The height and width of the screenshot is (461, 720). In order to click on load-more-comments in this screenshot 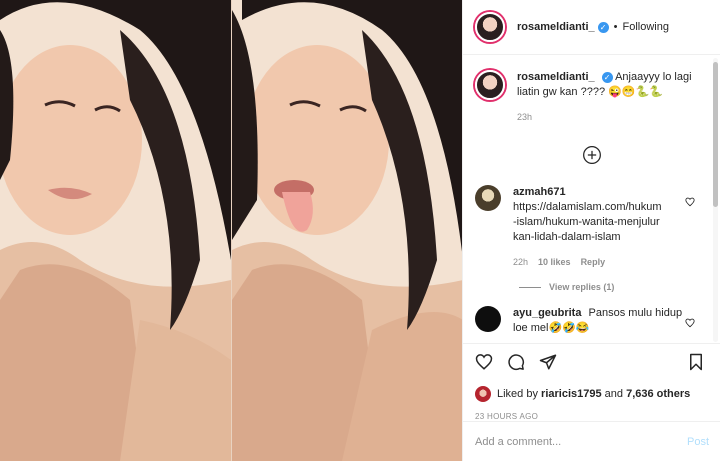, I will do `click(592, 155)`.